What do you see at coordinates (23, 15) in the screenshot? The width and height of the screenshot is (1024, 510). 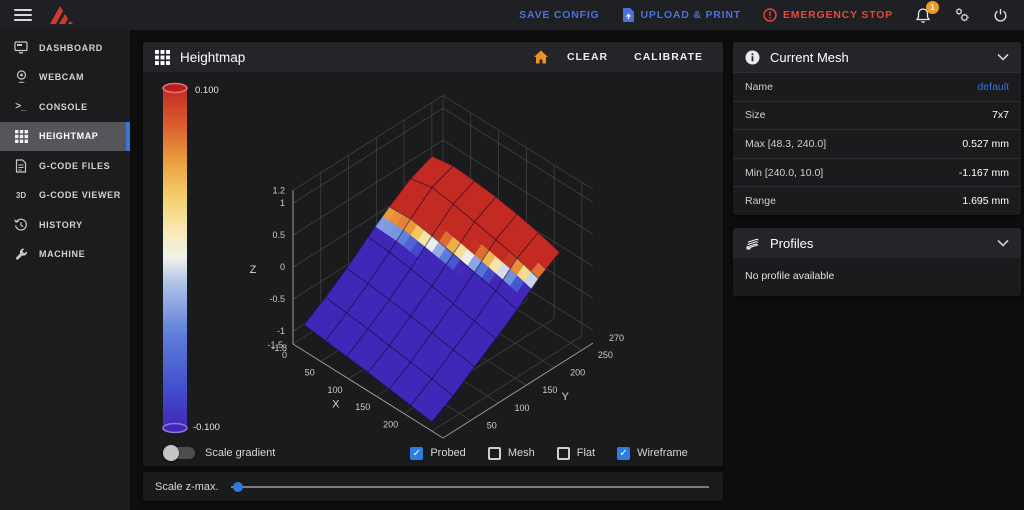 I see `menu-icon` at bounding box center [23, 15].